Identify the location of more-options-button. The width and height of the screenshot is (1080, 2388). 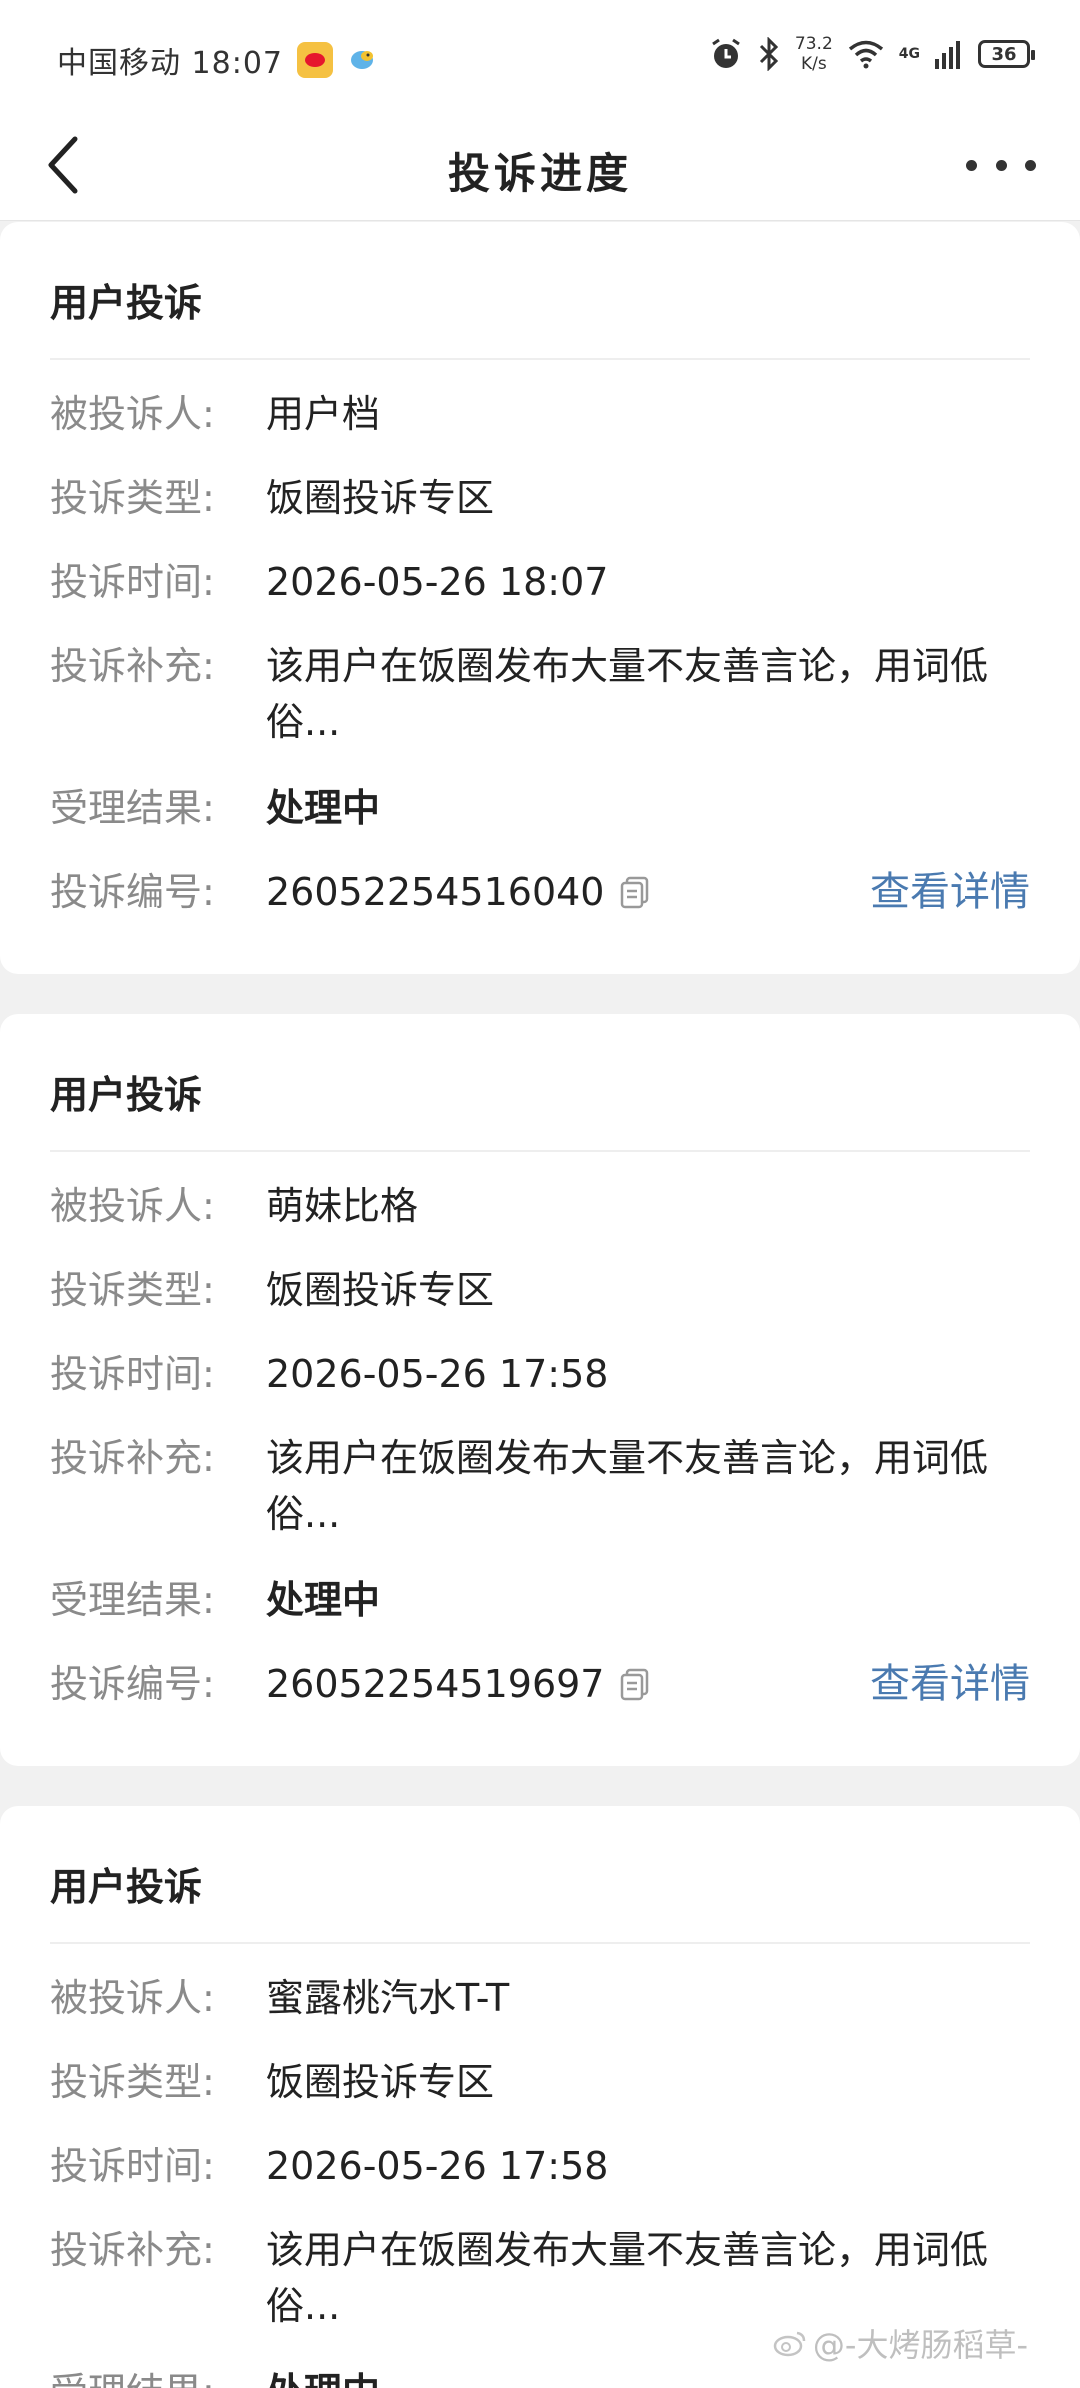
(1001, 165).